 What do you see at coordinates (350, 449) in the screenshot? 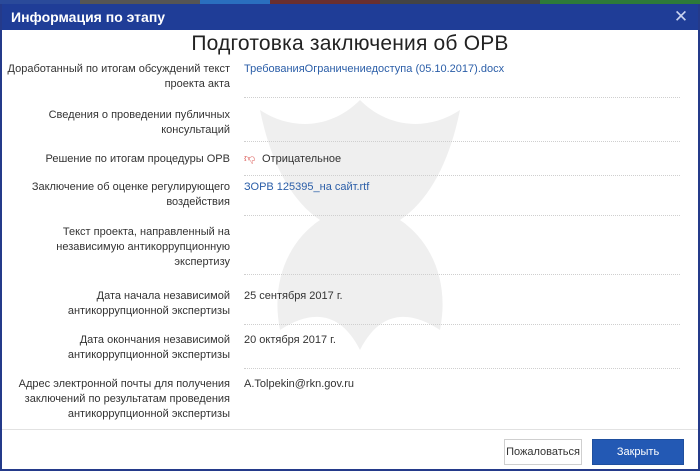
I see `dialog-footer: Пожаловаться Закрыть` at bounding box center [350, 449].